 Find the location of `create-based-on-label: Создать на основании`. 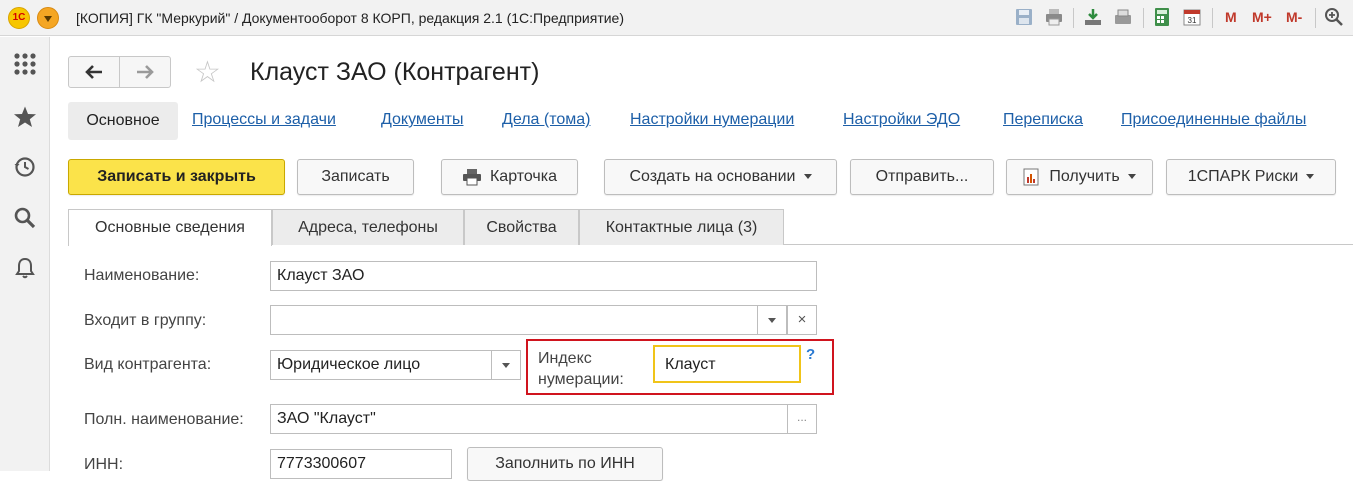

create-based-on-label: Создать на основании is located at coordinates (712, 176).